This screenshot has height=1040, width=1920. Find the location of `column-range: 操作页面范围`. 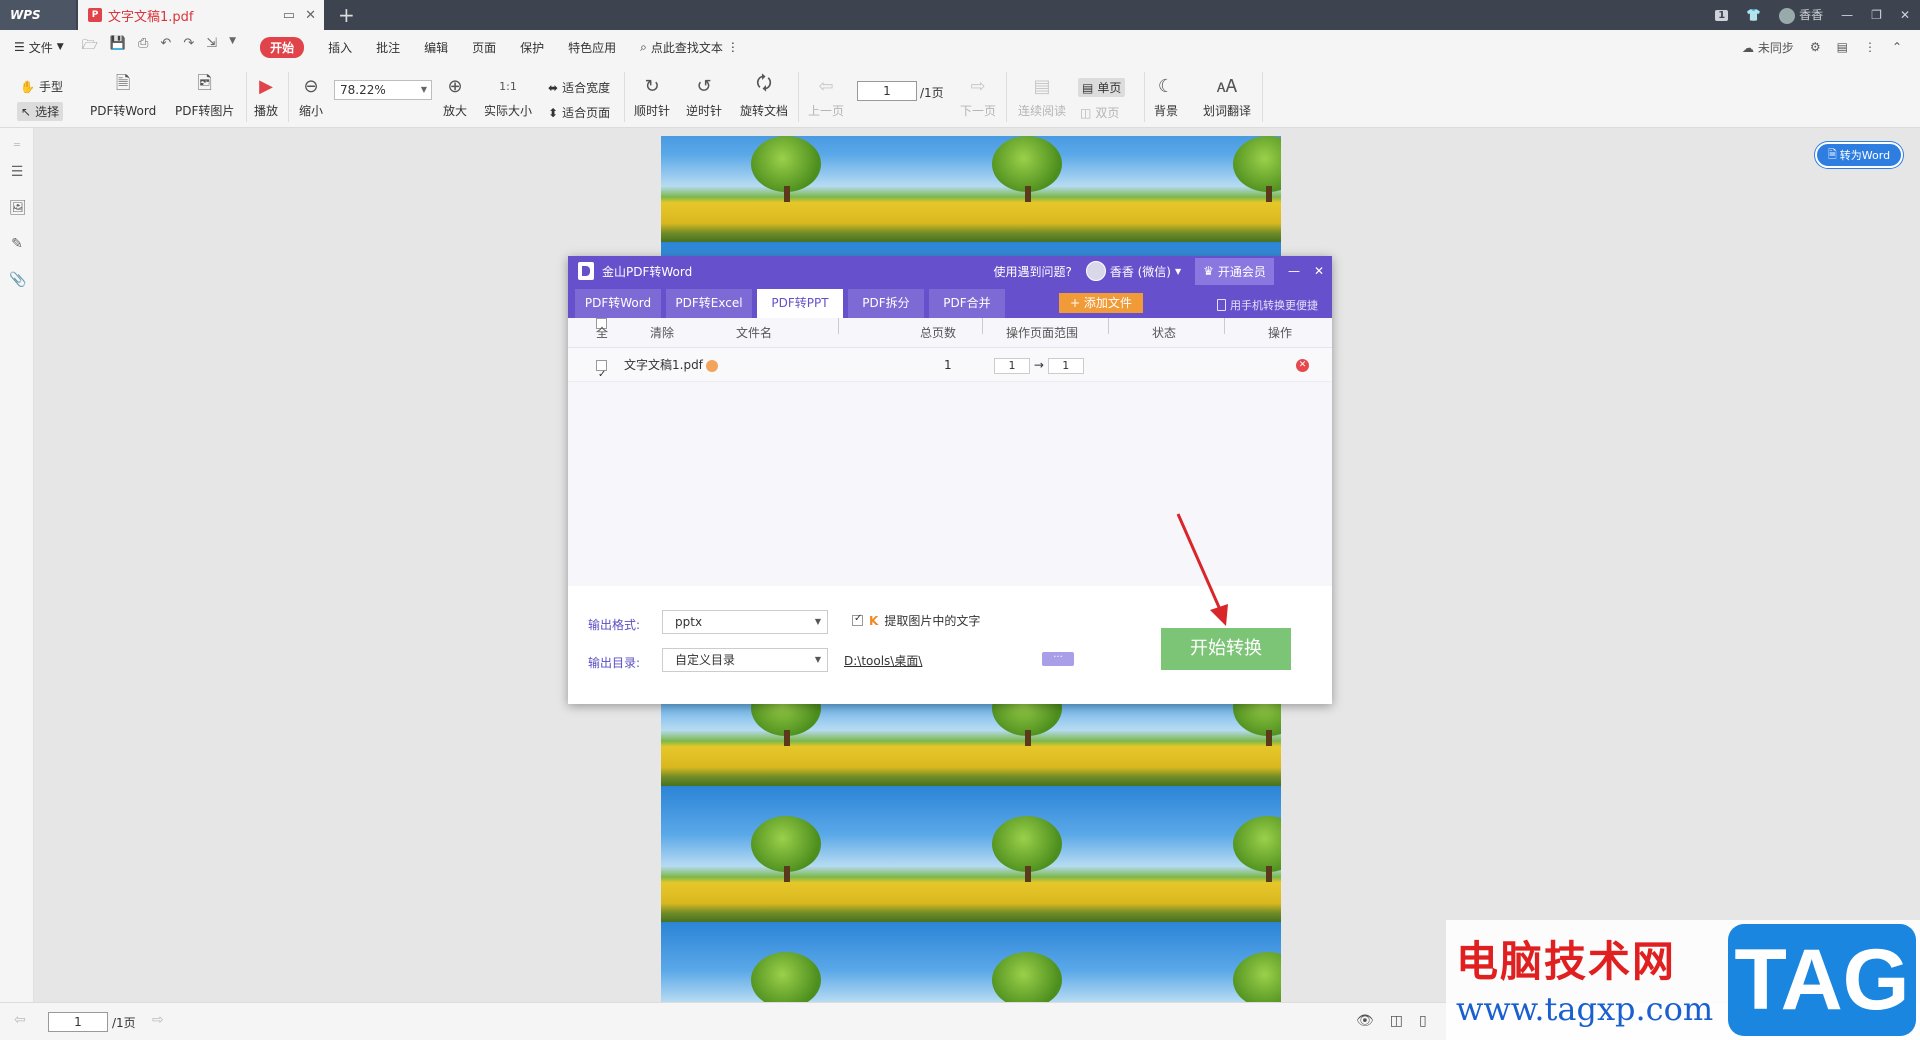

column-range: 操作页面范围 is located at coordinates (1042, 333).